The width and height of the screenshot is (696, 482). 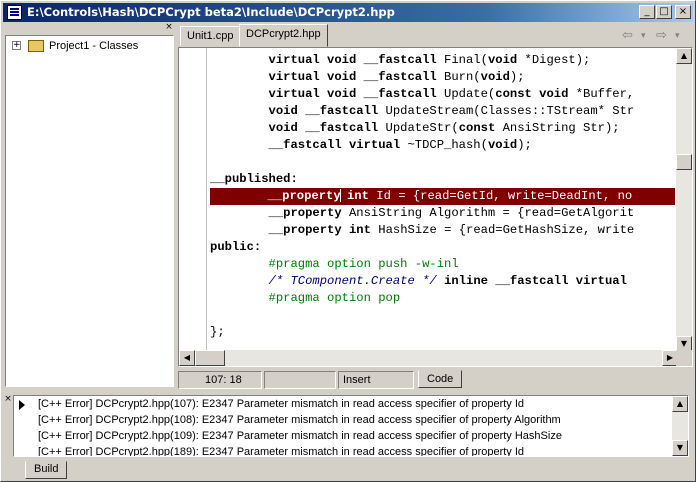 What do you see at coordinates (300, 380) in the screenshot?
I see `modified-indicator` at bounding box center [300, 380].